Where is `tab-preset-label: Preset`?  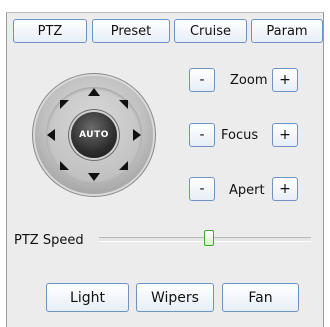
tab-preset-label: Preset is located at coordinates (131, 31).